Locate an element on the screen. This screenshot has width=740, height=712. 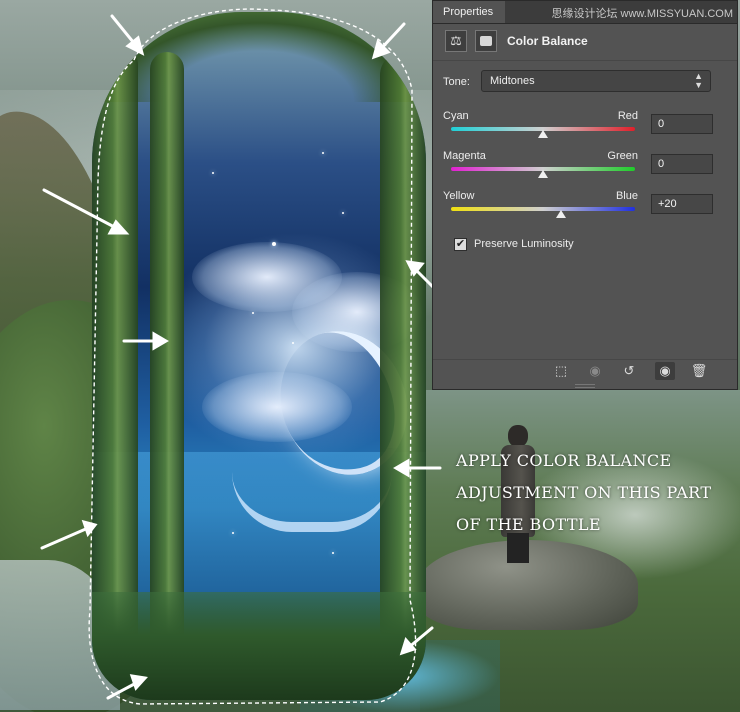
magenta-green-slider-thumb is located at coordinates (543, 174).